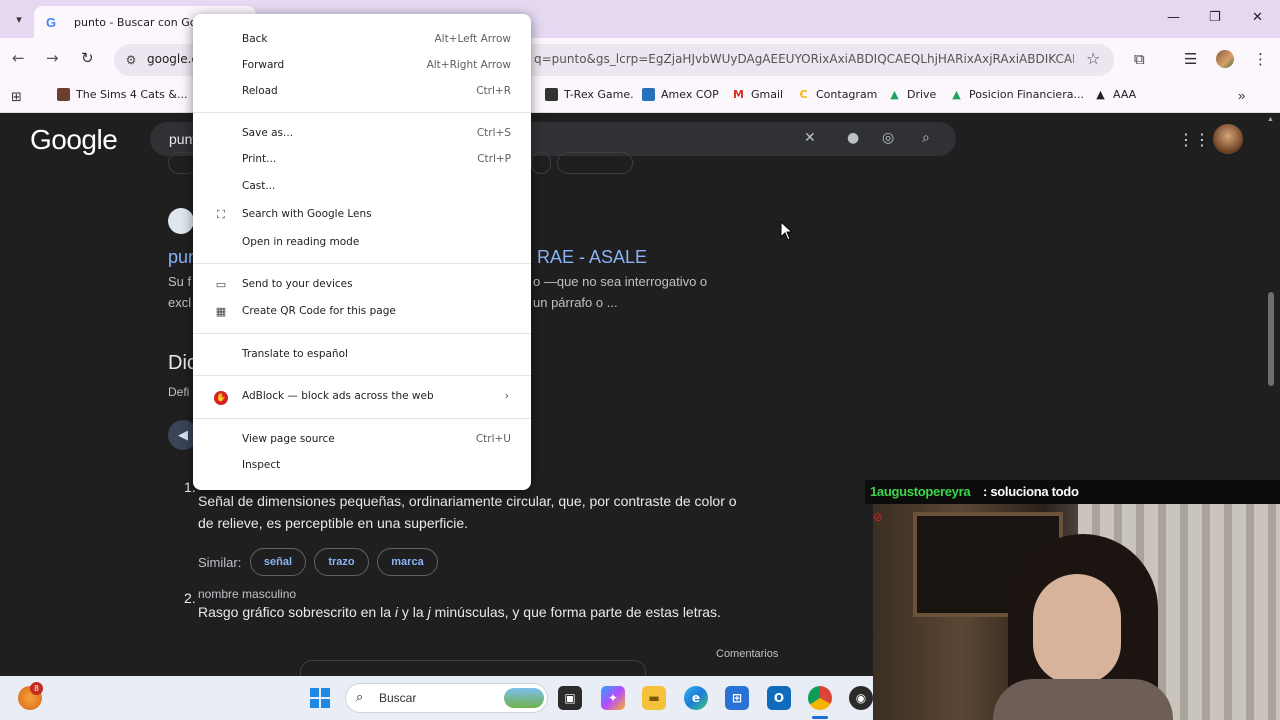 The width and height of the screenshot is (1280, 720). I want to click on start-icon-tile, so click(325, 703).